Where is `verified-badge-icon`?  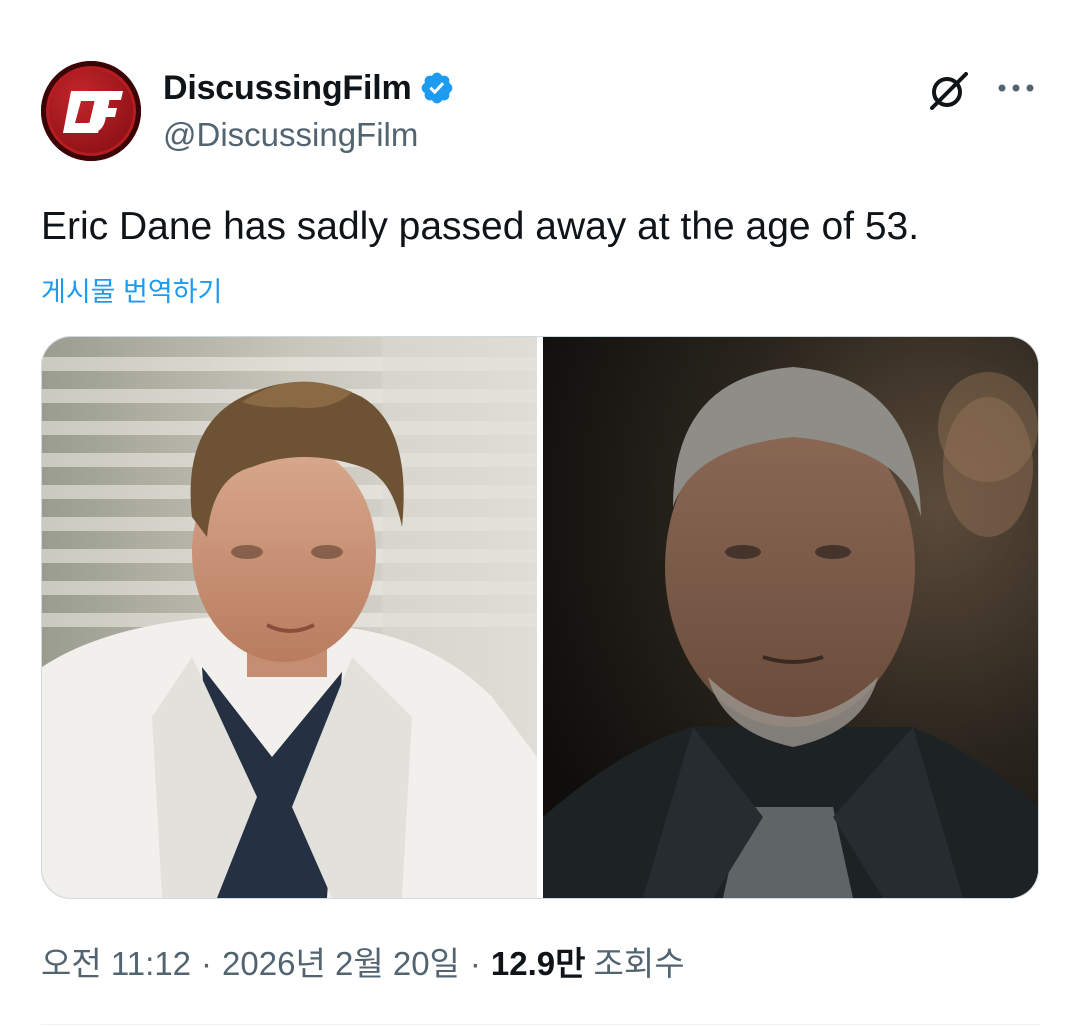 verified-badge-icon is located at coordinates (437, 88).